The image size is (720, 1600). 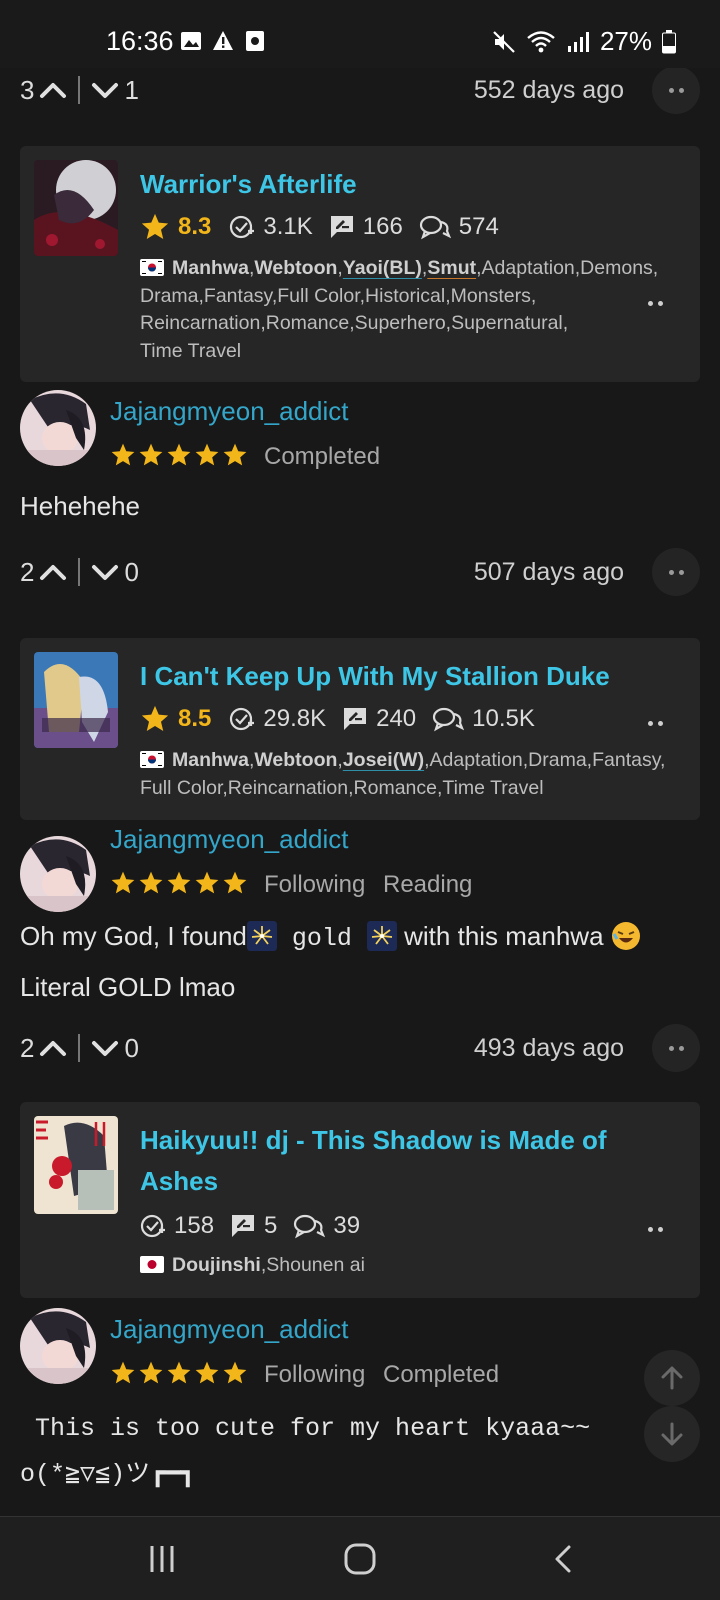 What do you see at coordinates (341, 227) in the screenshot?
I see `review-icon` at bounding box center [341, 227].